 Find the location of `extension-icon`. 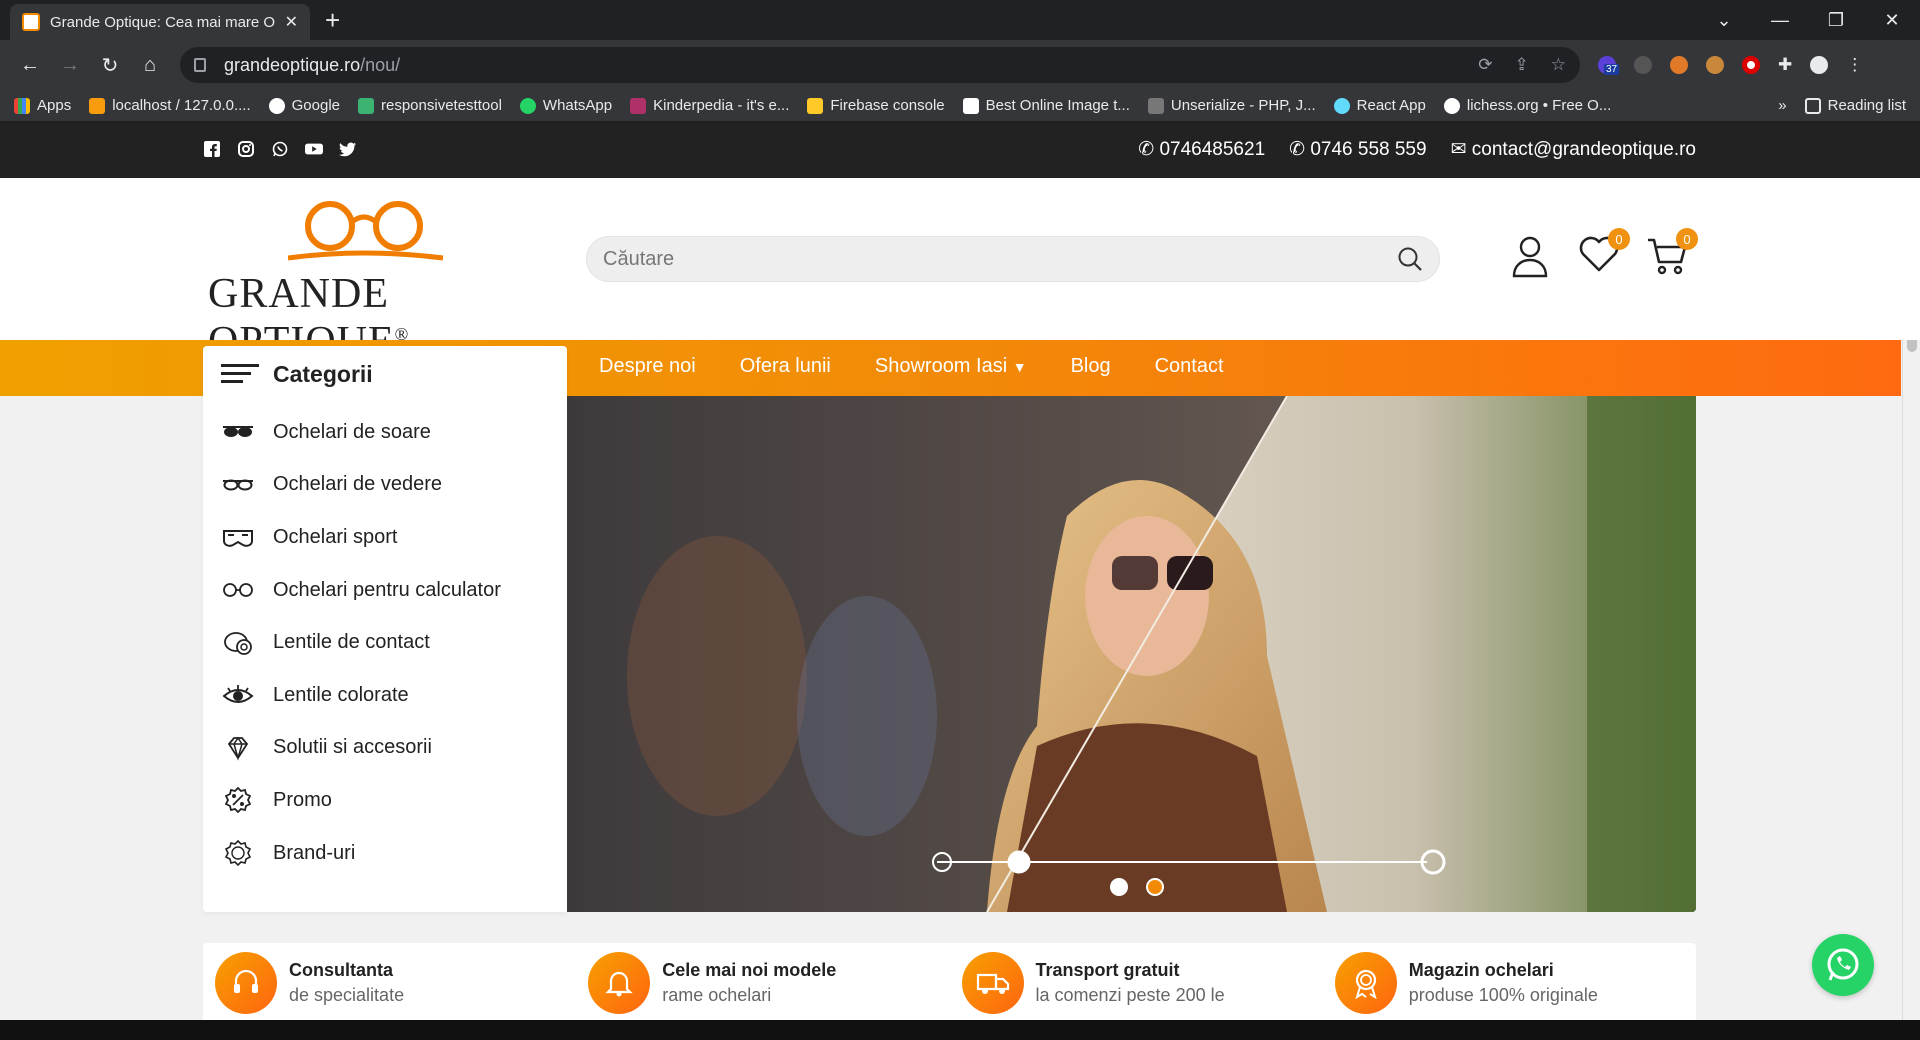

extension-icon is located at coordinates (1643, 65).